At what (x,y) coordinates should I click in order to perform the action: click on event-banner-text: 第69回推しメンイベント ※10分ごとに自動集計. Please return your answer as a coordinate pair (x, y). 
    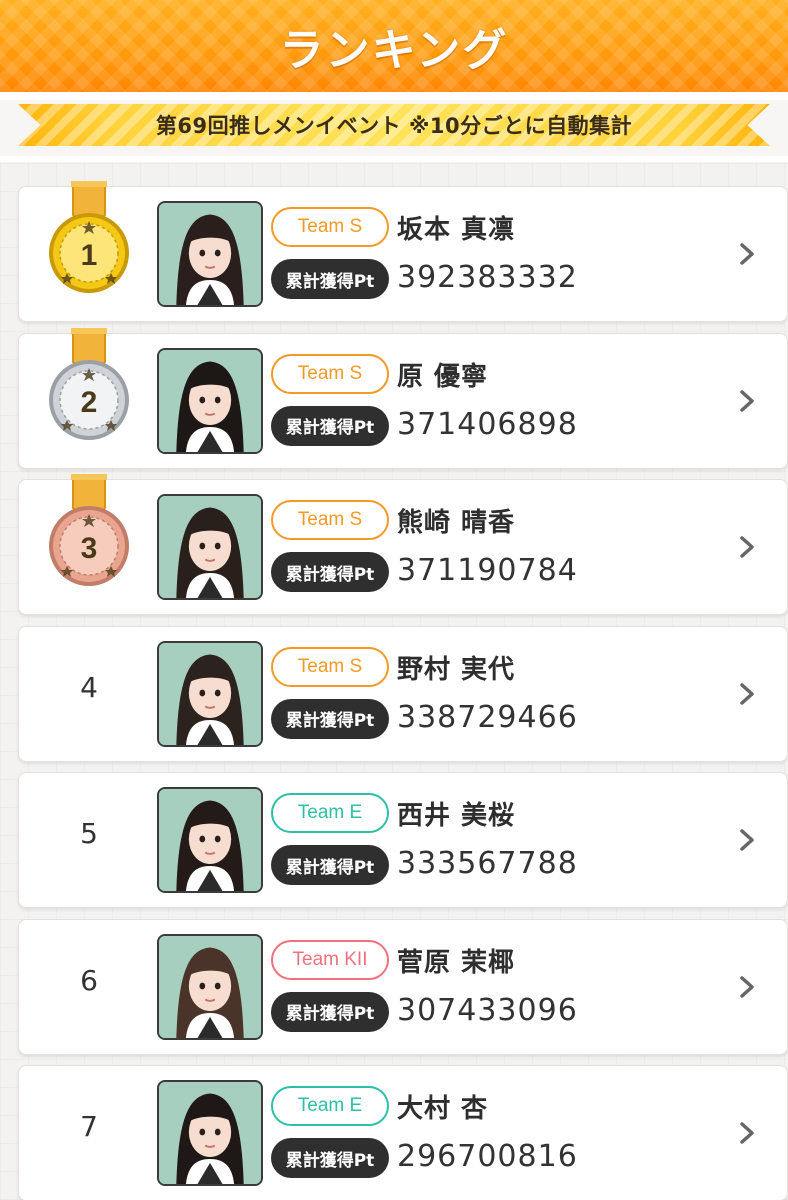
    Looking at the image, I should click on (394, 126).